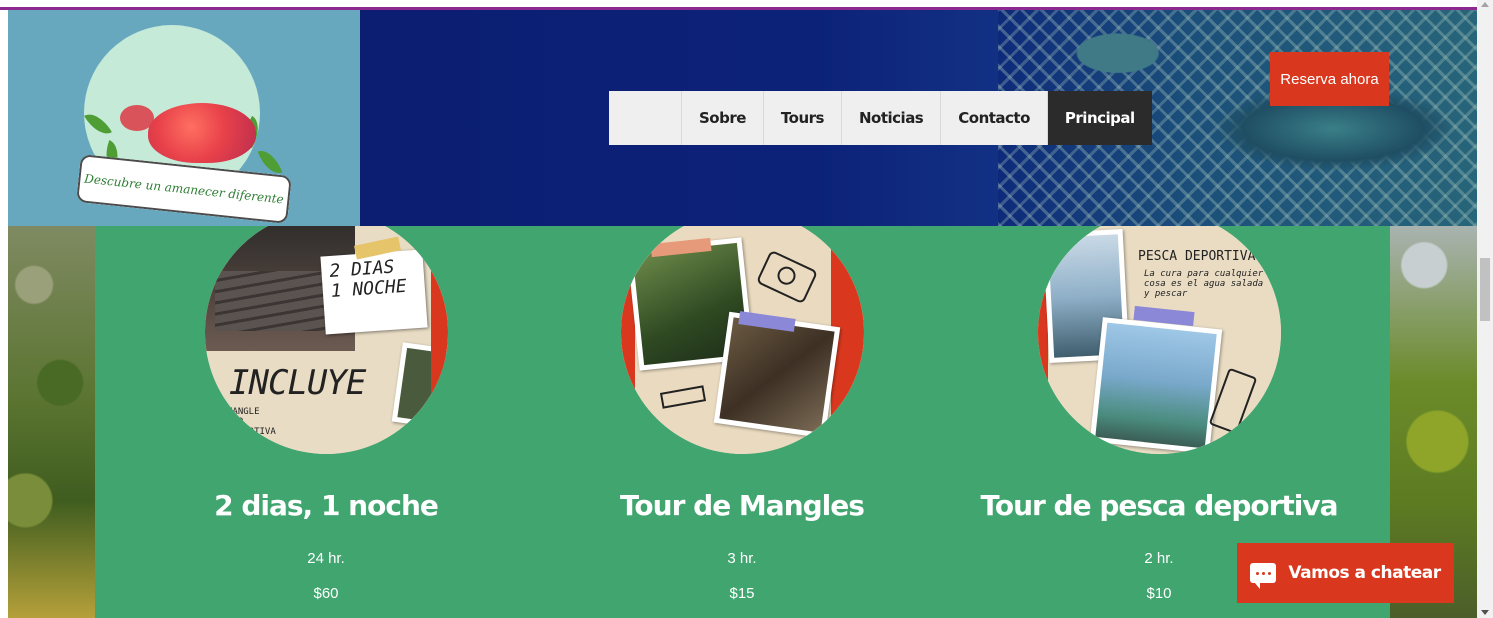  What do you see at coordinates (993, 118) in the screenshot?
I see `nav-item-contacto: Contacto` at bounding box center [993, 118].